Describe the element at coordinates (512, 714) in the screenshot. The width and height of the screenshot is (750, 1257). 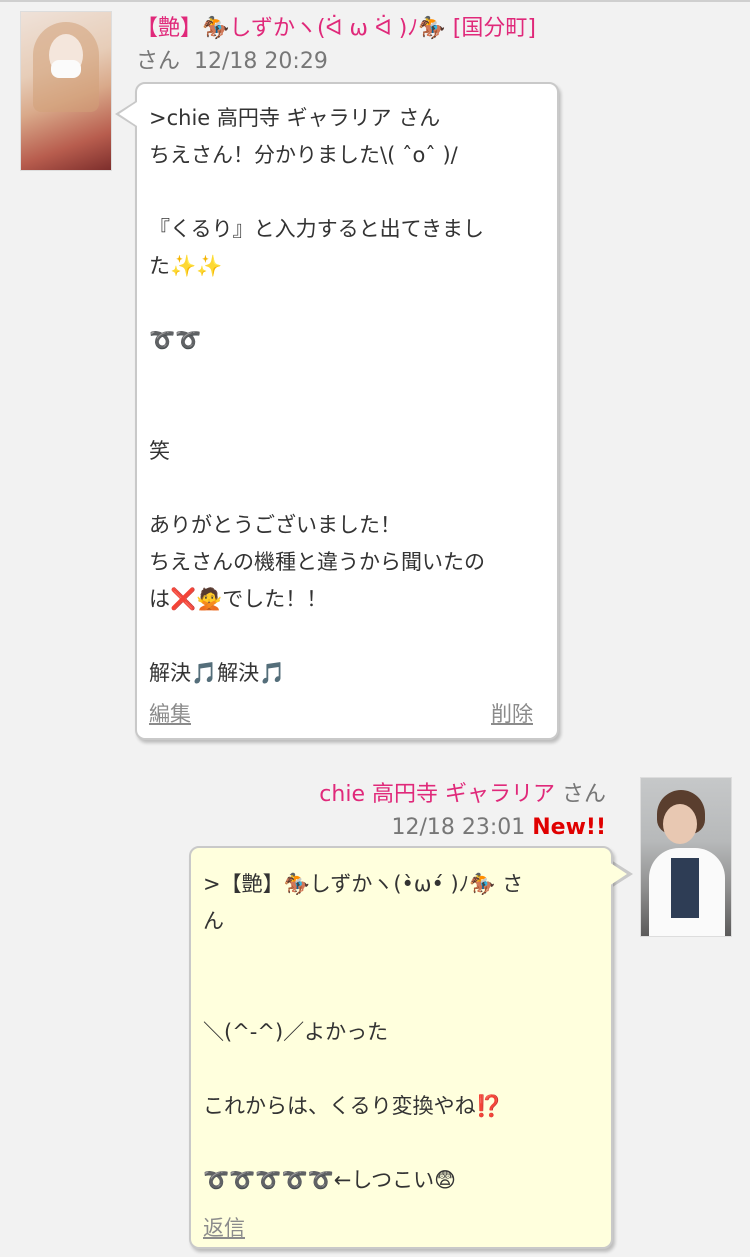
I see `delete-link: 削除` at that location.